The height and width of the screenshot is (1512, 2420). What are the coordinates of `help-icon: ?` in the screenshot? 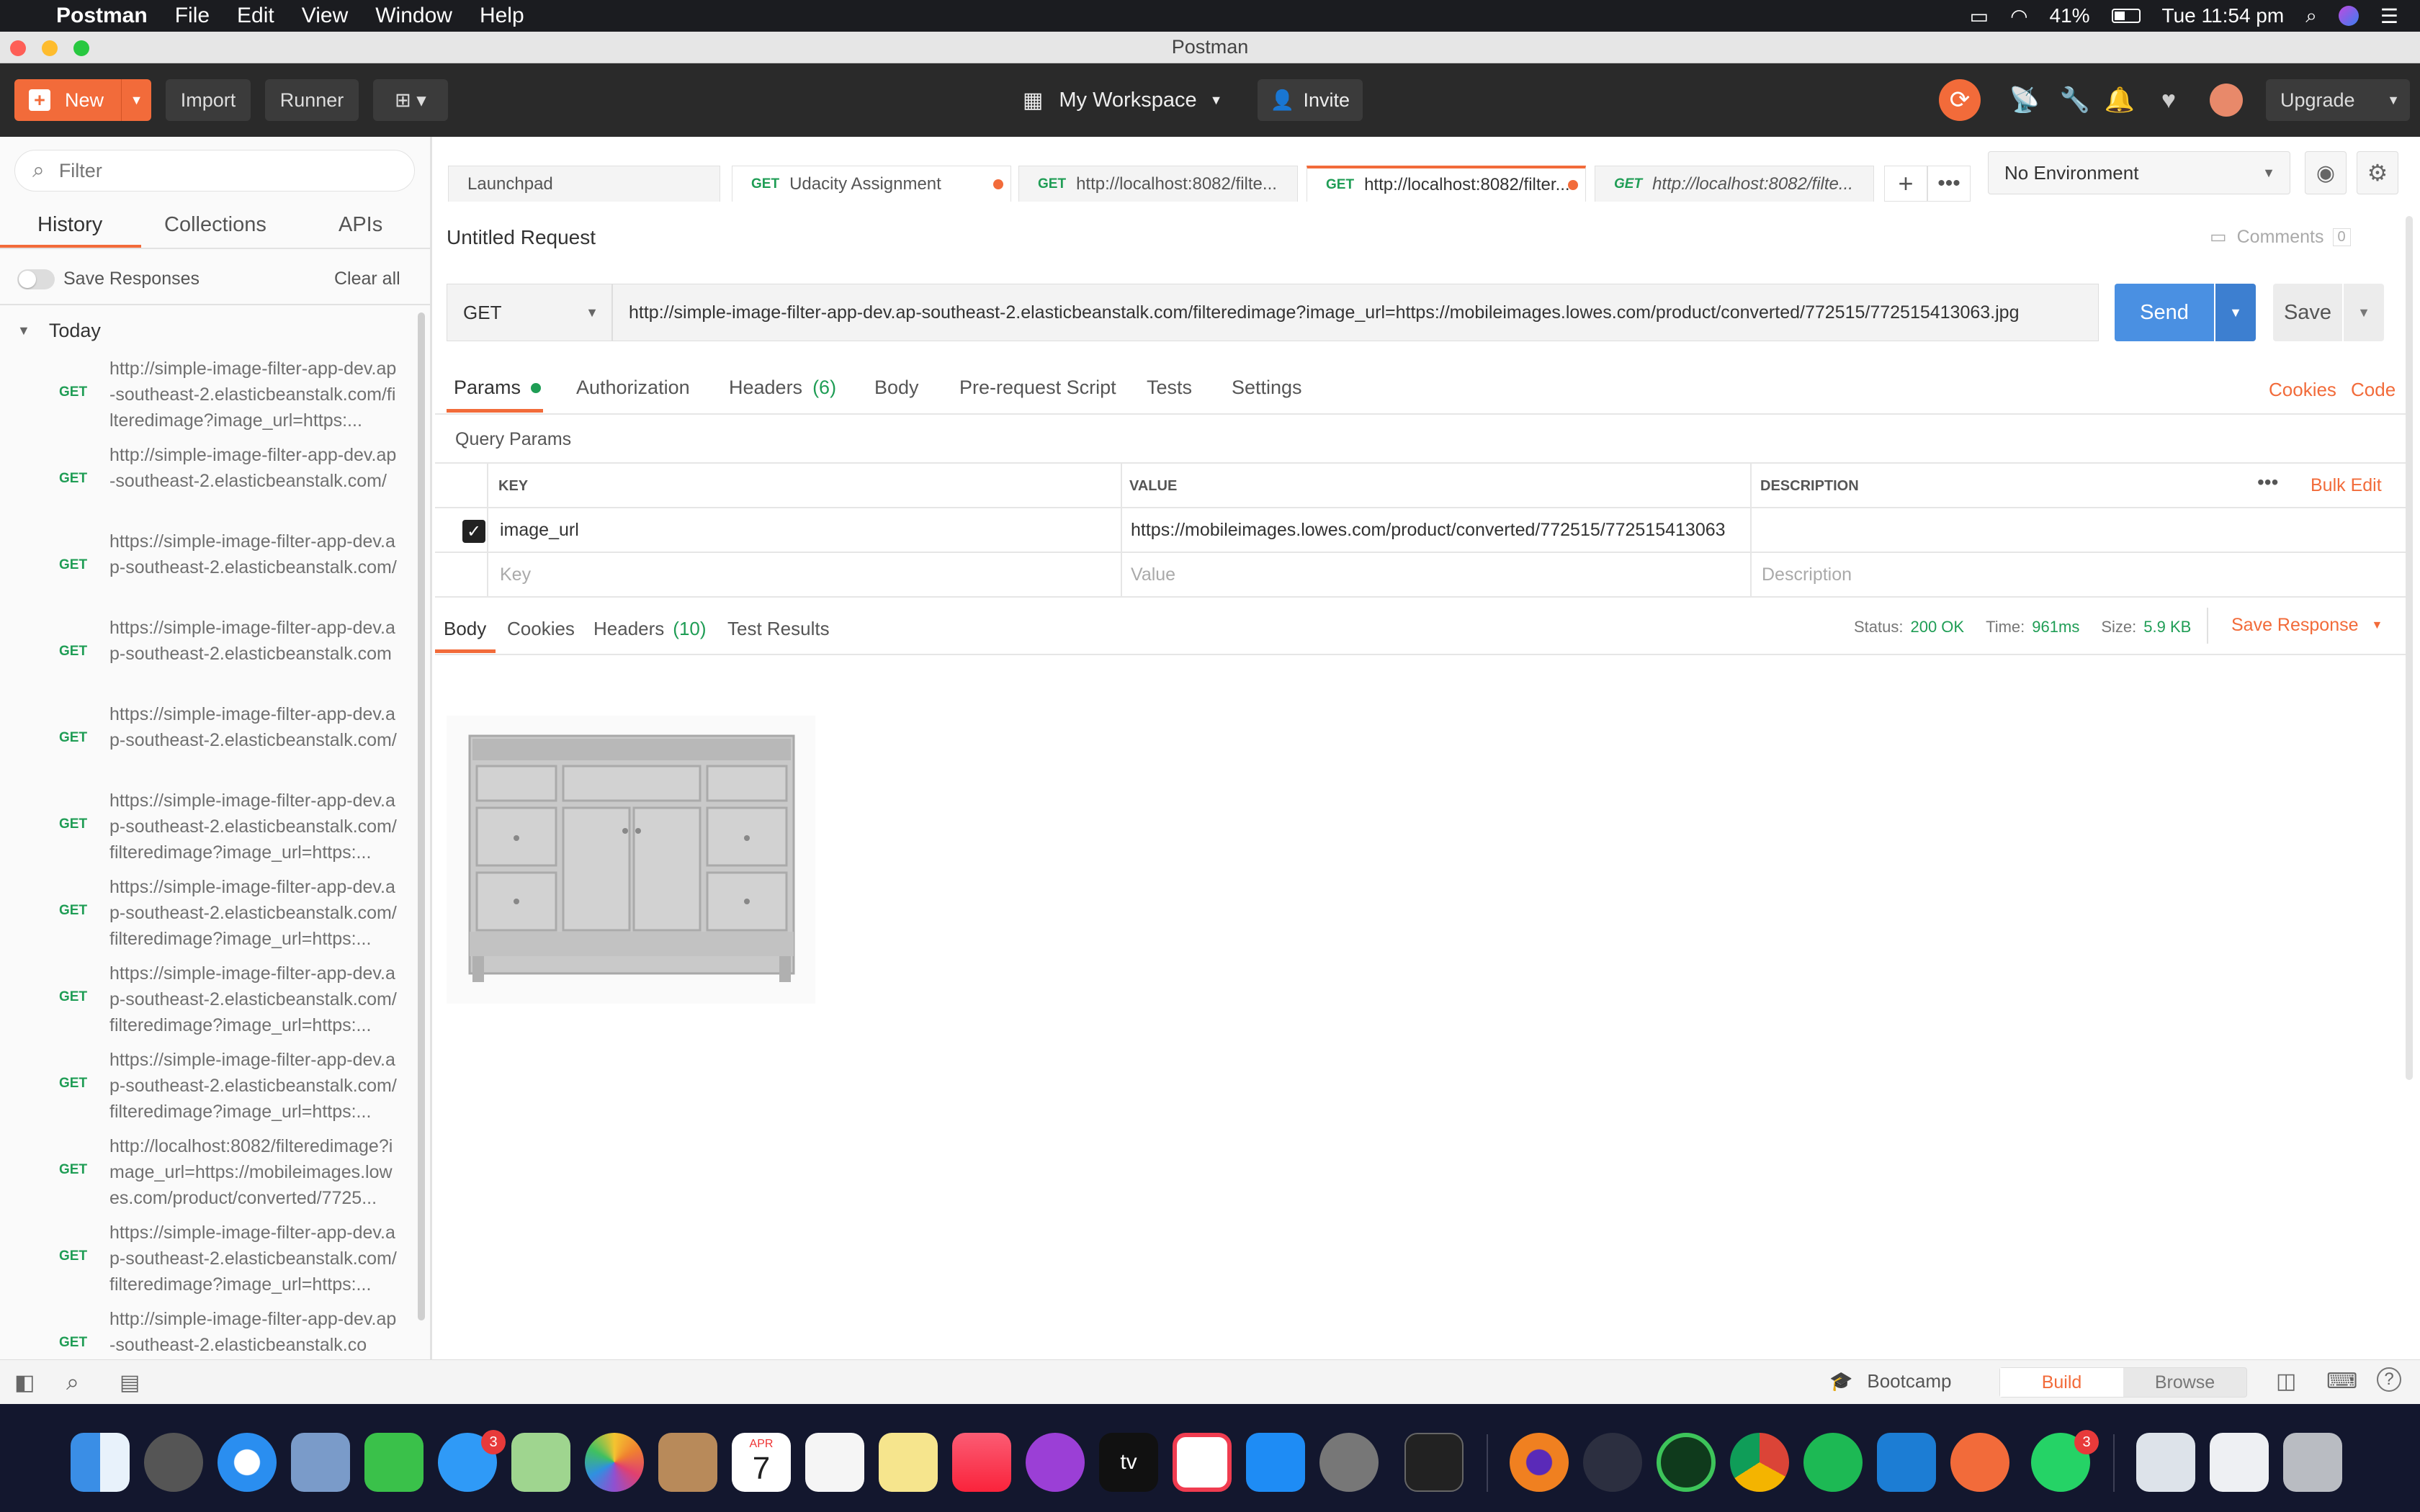 It's located at (2389, 1379).